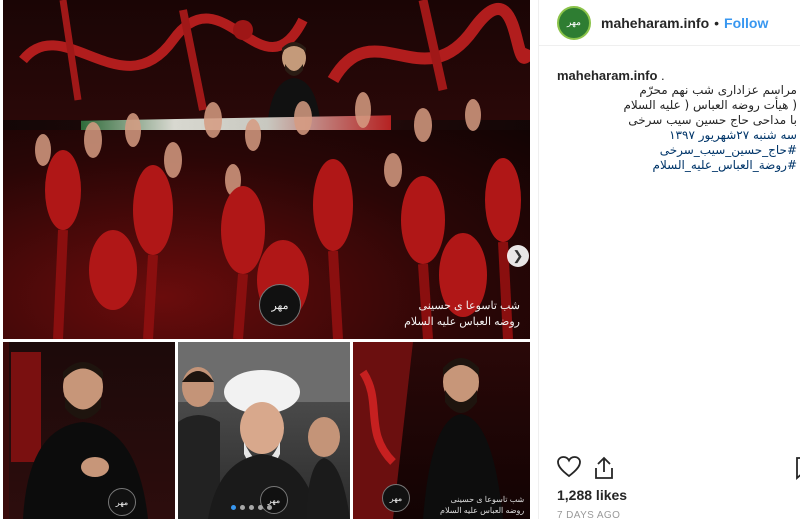  What do you see at coordinates (677, 143) in the screenshot?
I see `caption-hashtag-line: سه شنبه ۲۷شهریور ۱۳۹۷ #حاج_حسین_سیب_سرخی` at bounding box center [677, 143].